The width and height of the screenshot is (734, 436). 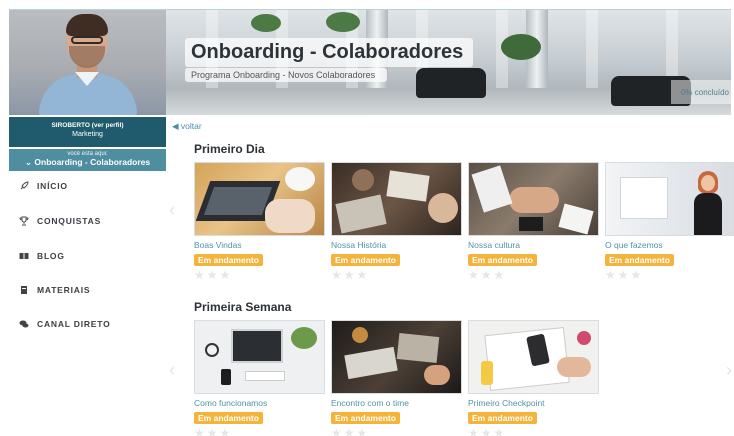 I want to click on card-title: Boas Vindas, so click(x=259, y=245).